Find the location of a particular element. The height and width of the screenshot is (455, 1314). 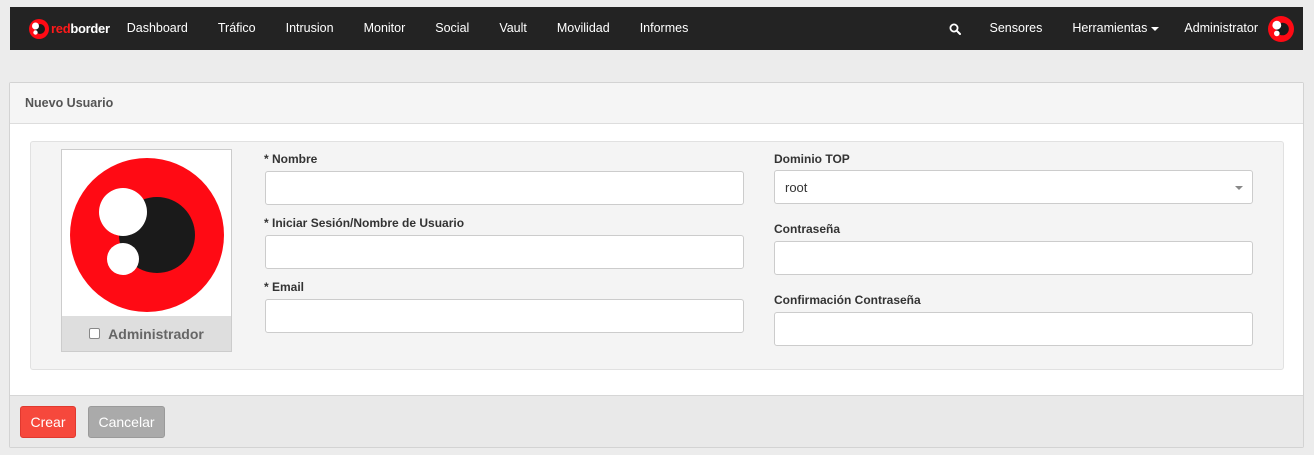

password-label: Contraseña is located at coordinates (807, 229).